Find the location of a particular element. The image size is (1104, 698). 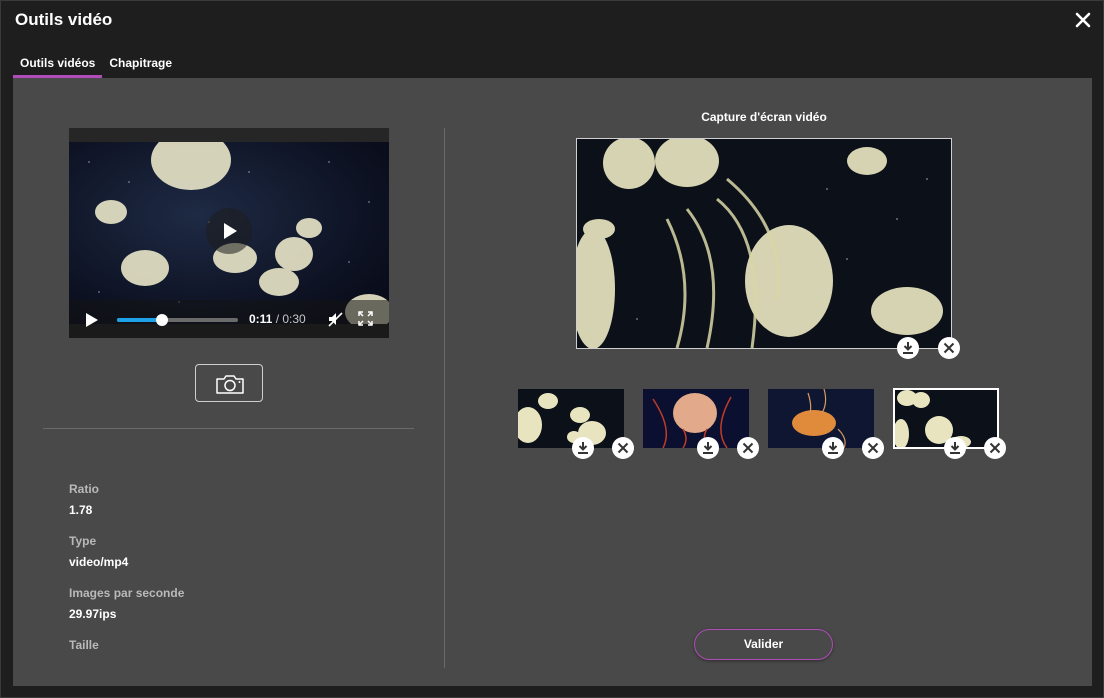

meta-label: Images par seconde is located at coordinates (127, 593).